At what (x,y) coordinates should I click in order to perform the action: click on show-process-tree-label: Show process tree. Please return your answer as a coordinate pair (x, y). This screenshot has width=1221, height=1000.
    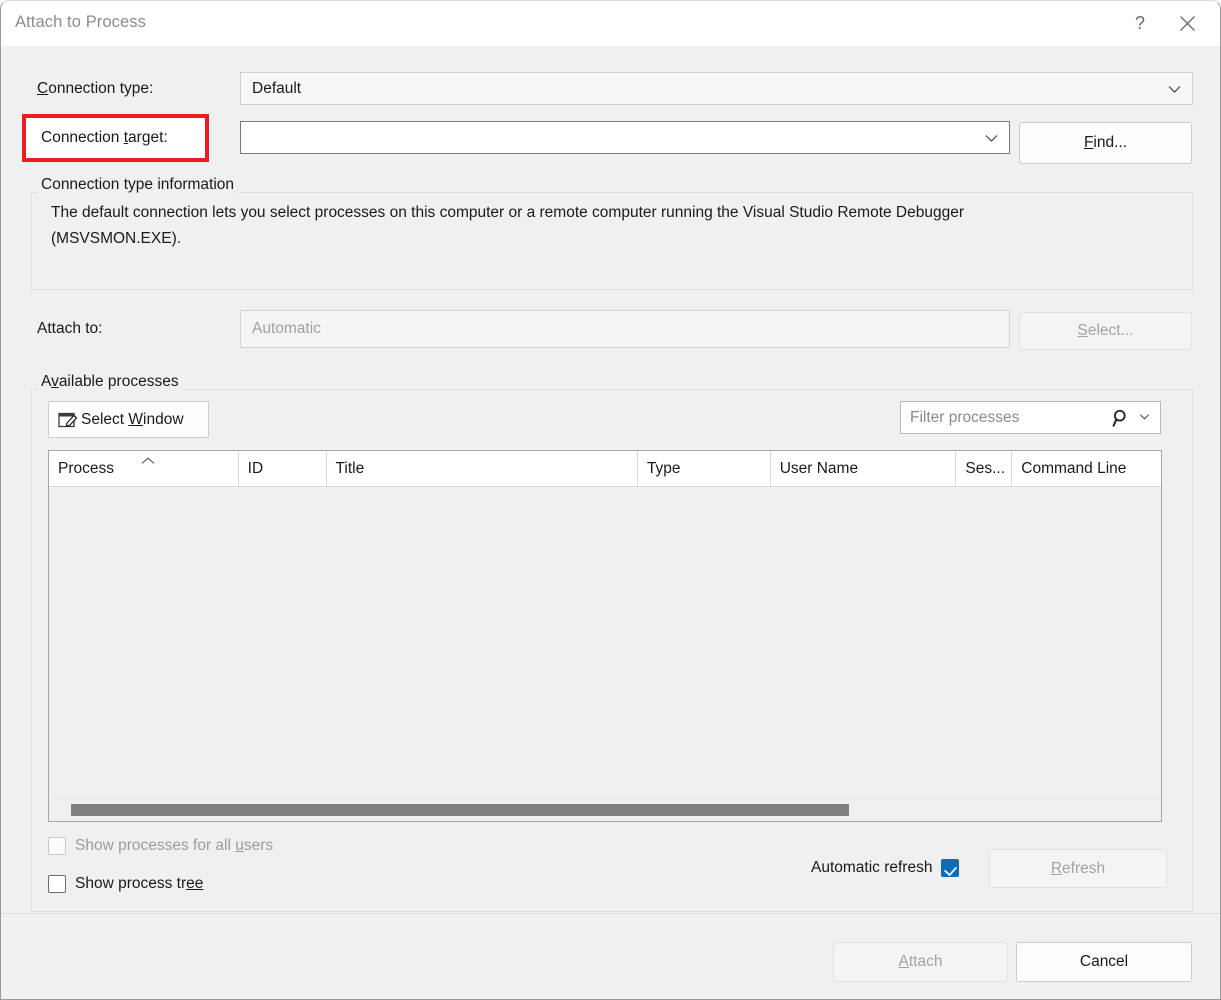
    Looking at the image, I should click on (139, 883).